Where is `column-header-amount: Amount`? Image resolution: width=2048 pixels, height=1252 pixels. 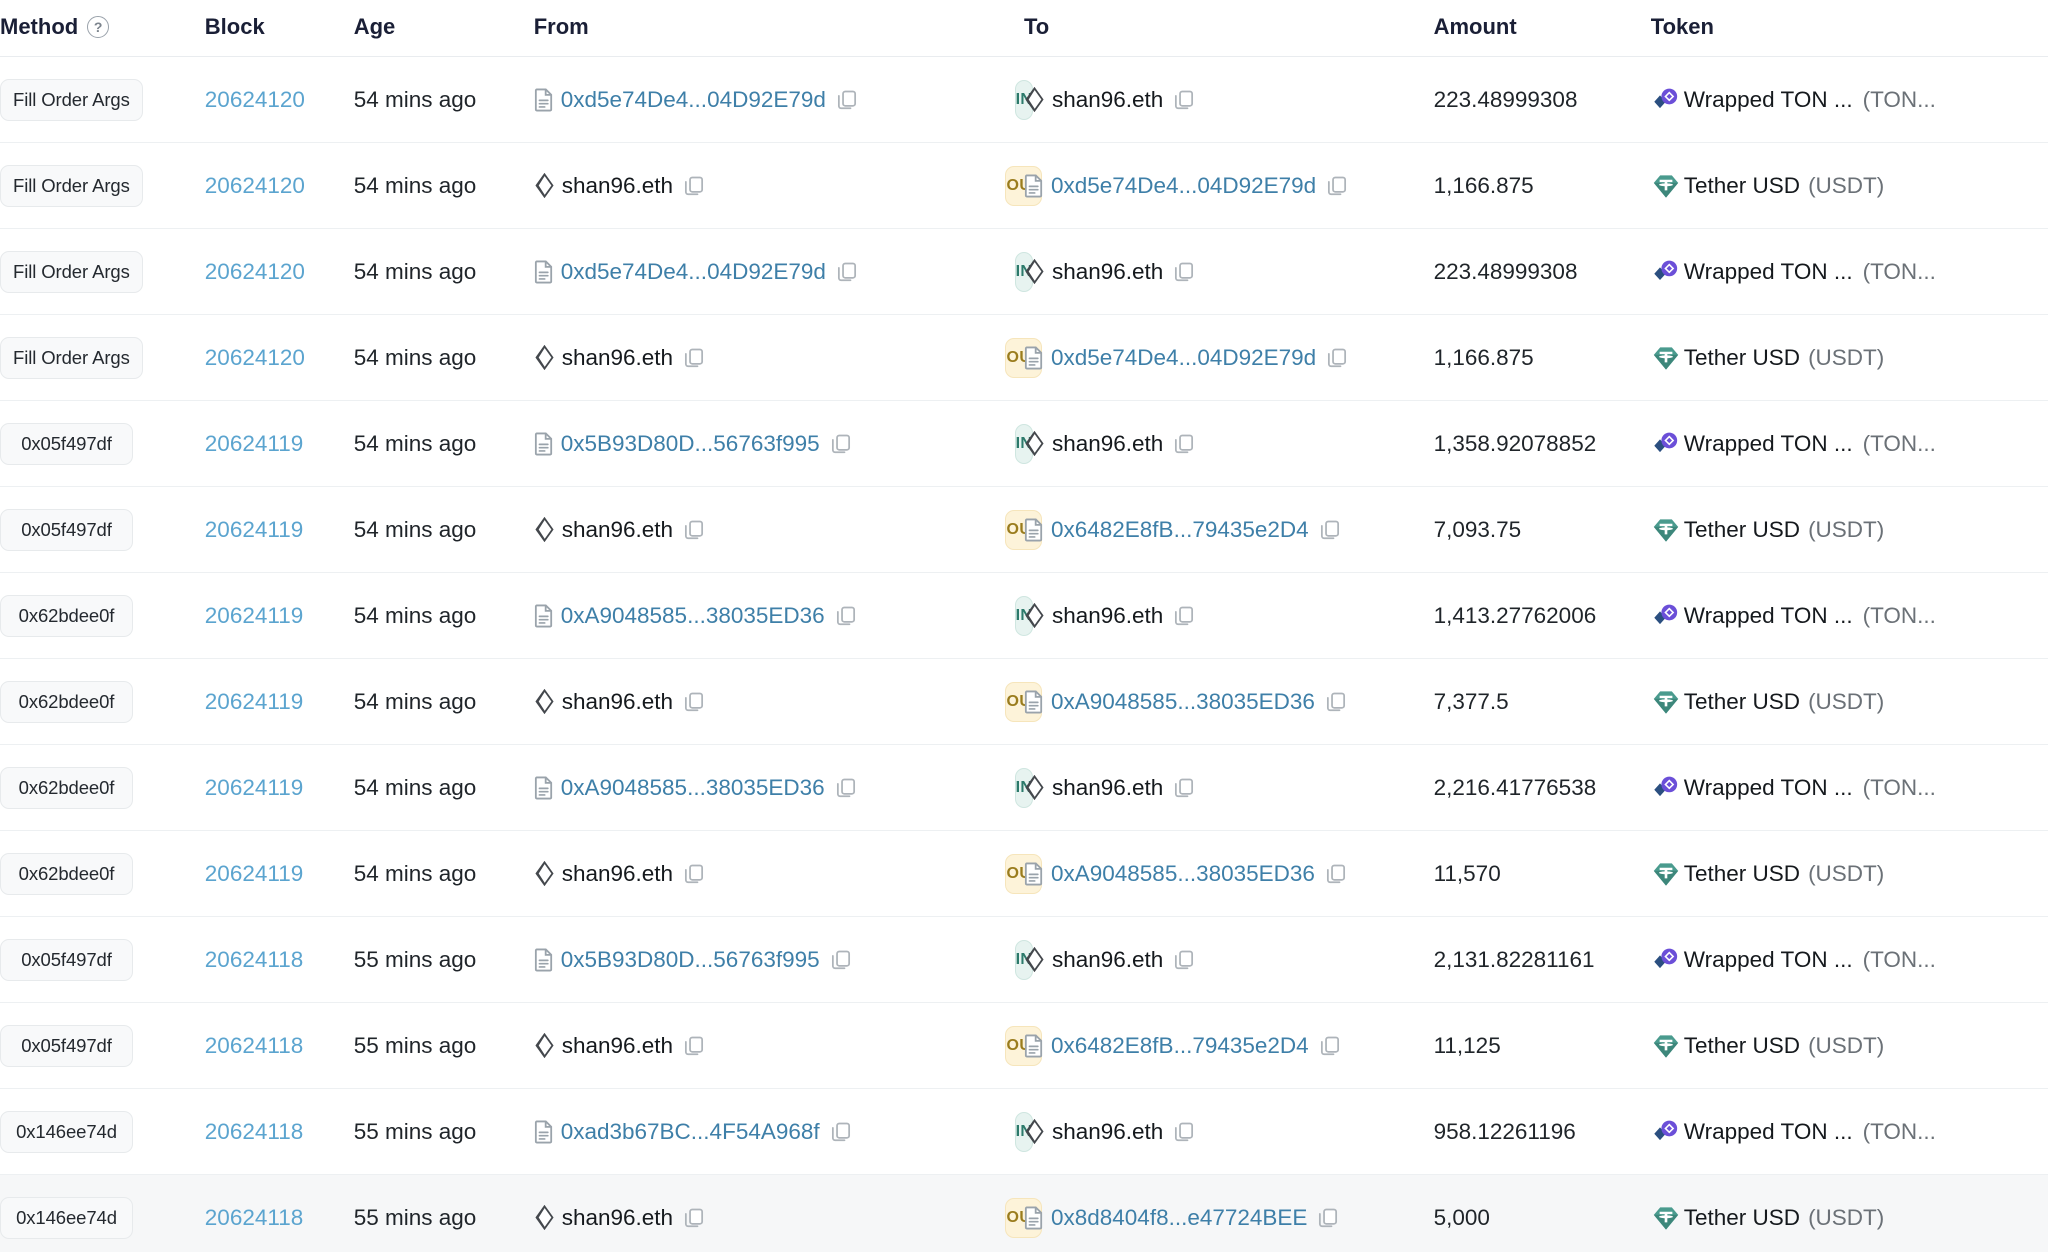 column-header-amount: Amount is located at coordinates (1542, 28).